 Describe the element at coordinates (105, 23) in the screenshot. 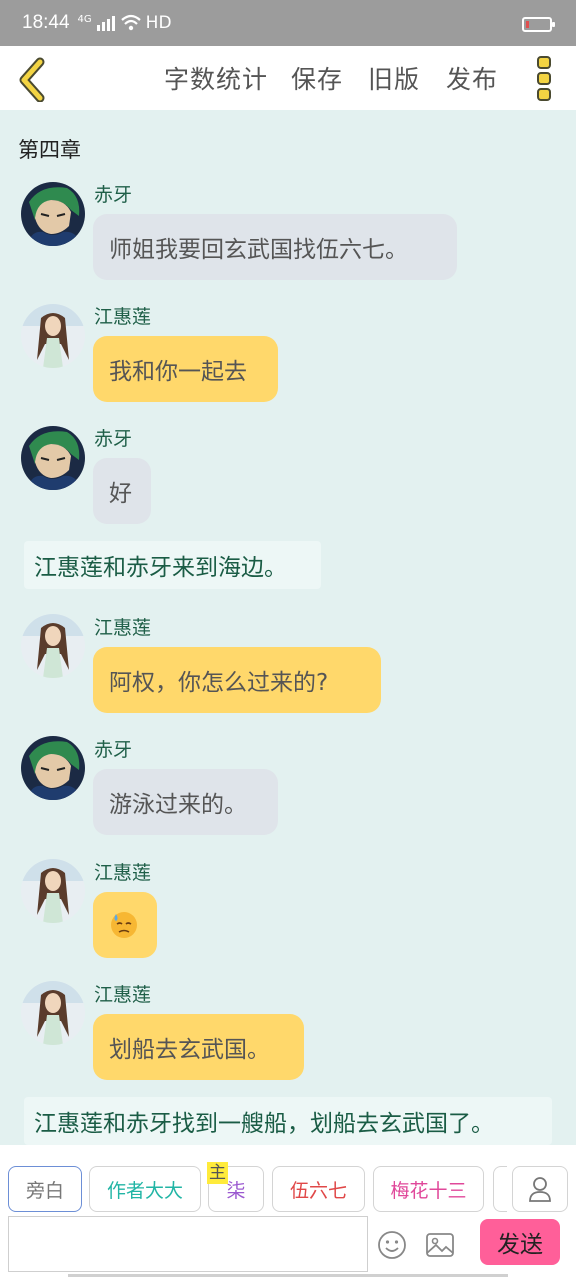

I see `signal-icon` at that location.